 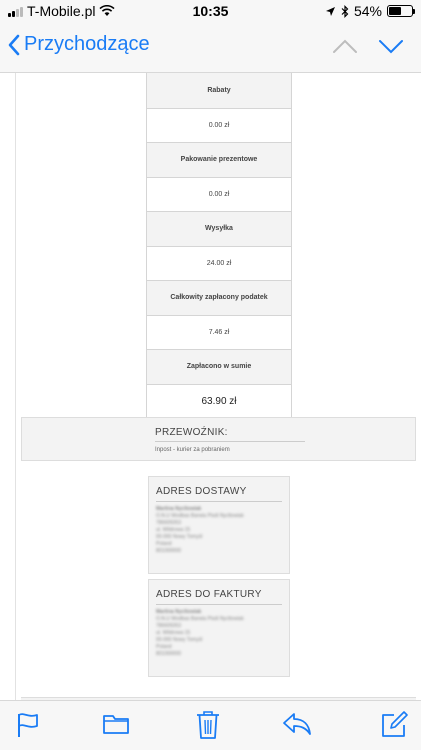 What do you see at coordinates (210, 12) in the screenshot?
I see `status-bar: T-Mobile.pl 10:35 54%` at bounding box center [210, 12].